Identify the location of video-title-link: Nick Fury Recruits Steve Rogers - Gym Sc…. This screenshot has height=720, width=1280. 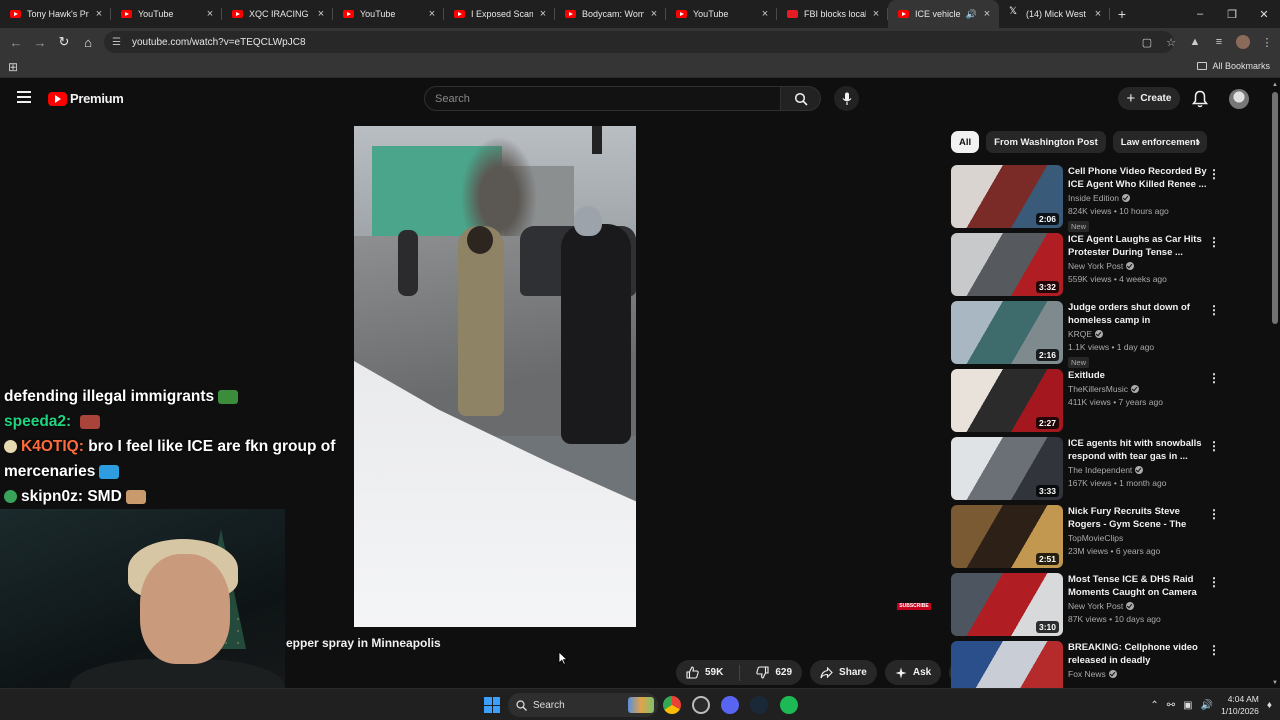
(1138, 518).